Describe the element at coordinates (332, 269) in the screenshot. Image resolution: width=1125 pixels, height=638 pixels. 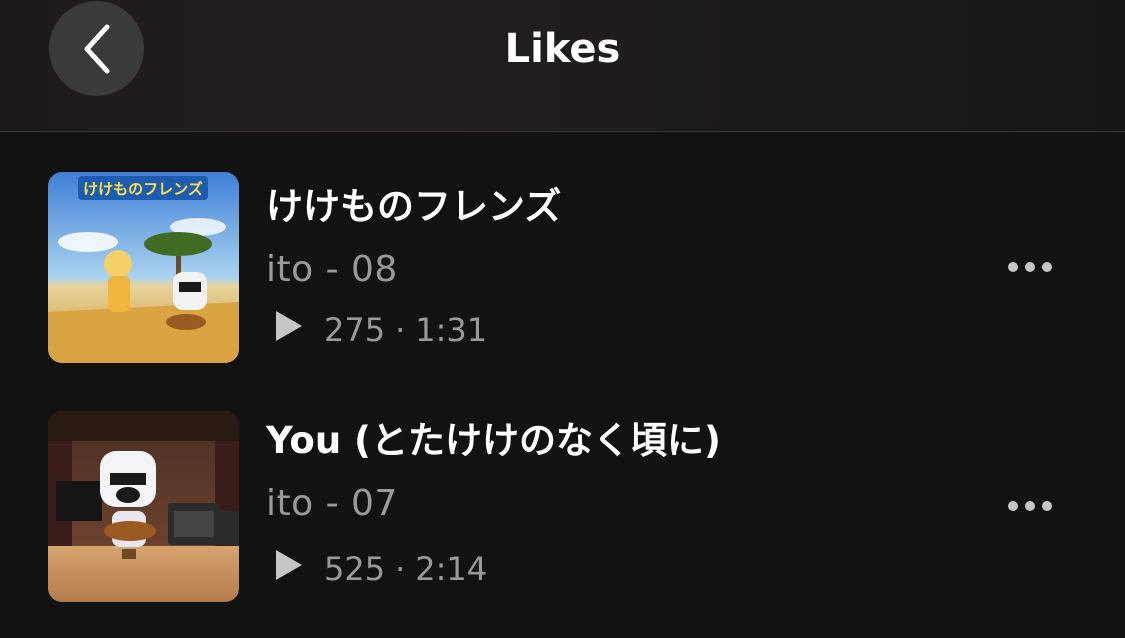
I see `track-artist: ito - 08` at that location.